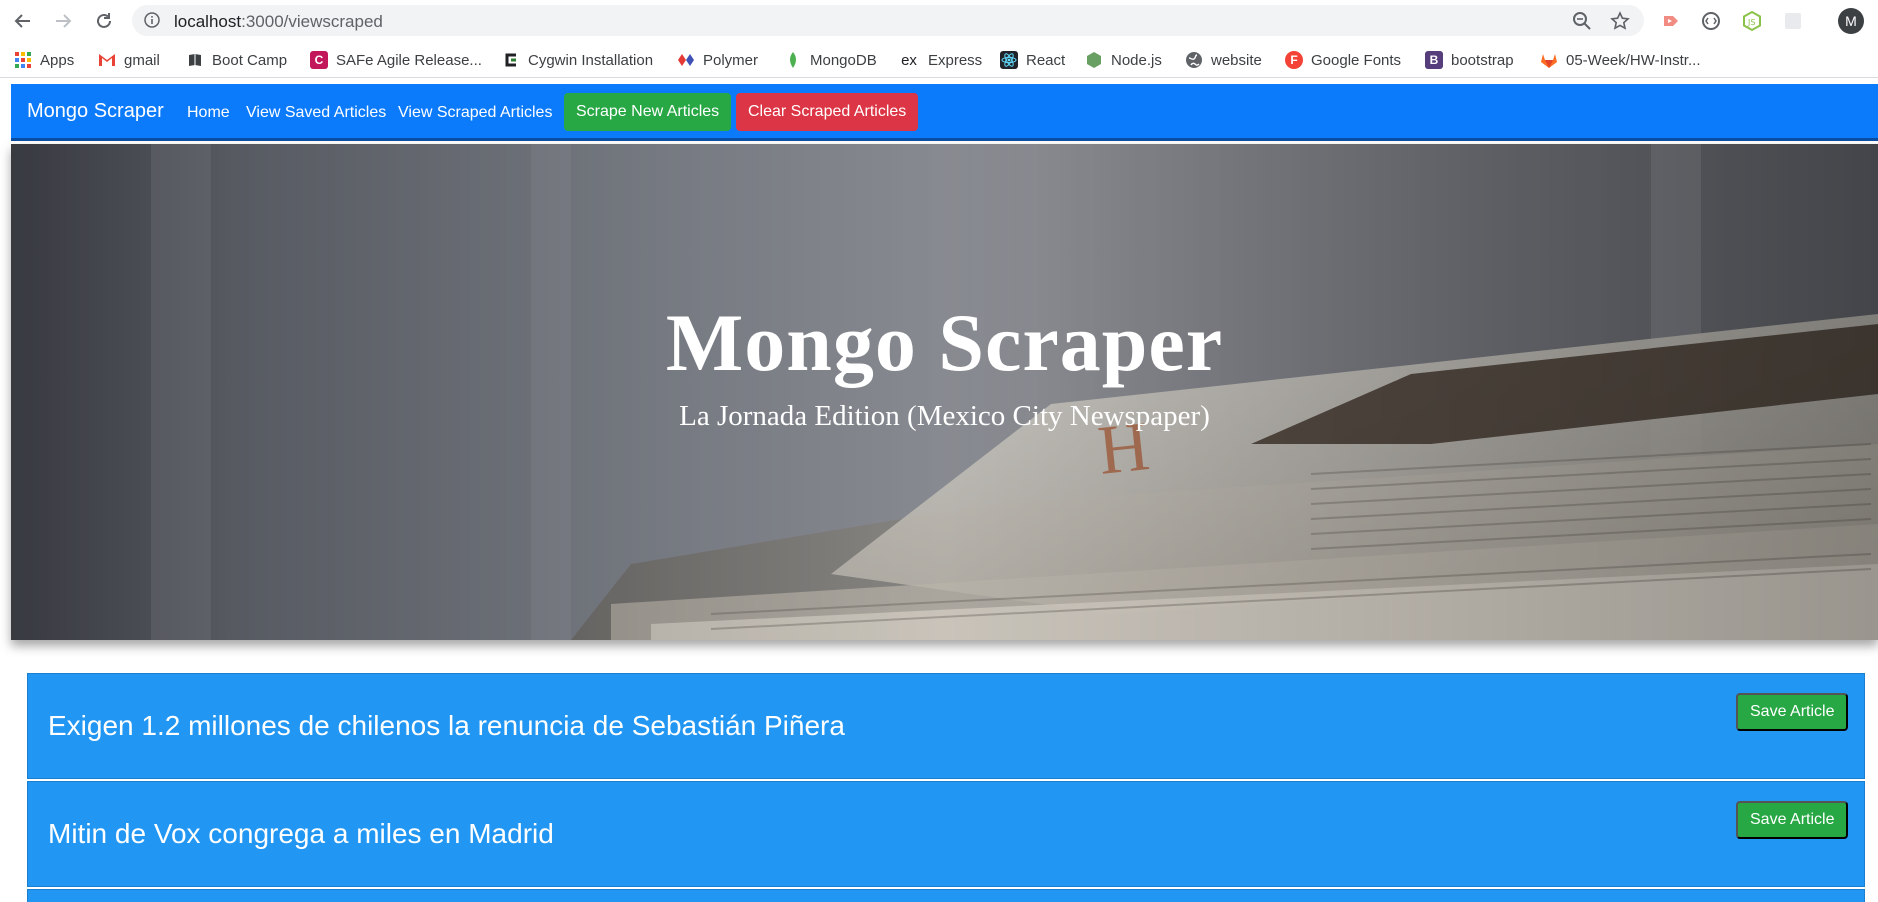 This screenshot has height=902, width=1878. I want to click on extension-generic-icon, so click(1793, 21).